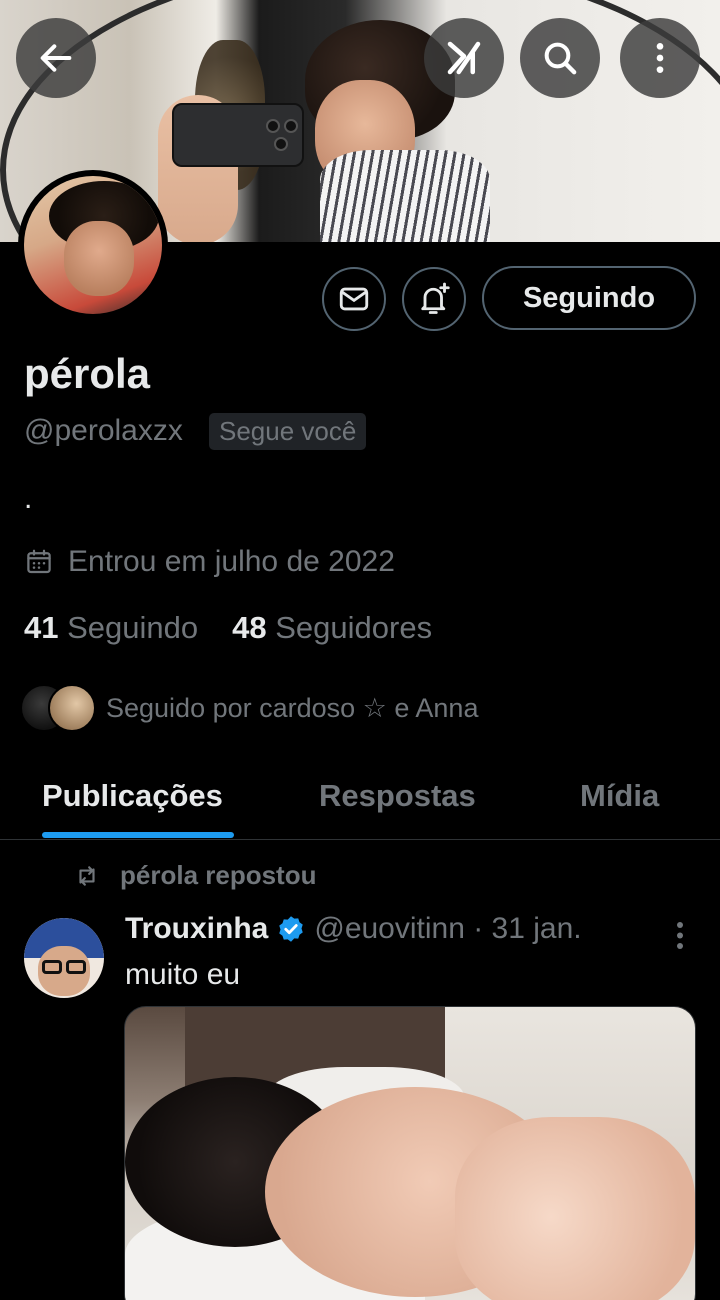  I want to click on post-more-button, so click(680, 934).